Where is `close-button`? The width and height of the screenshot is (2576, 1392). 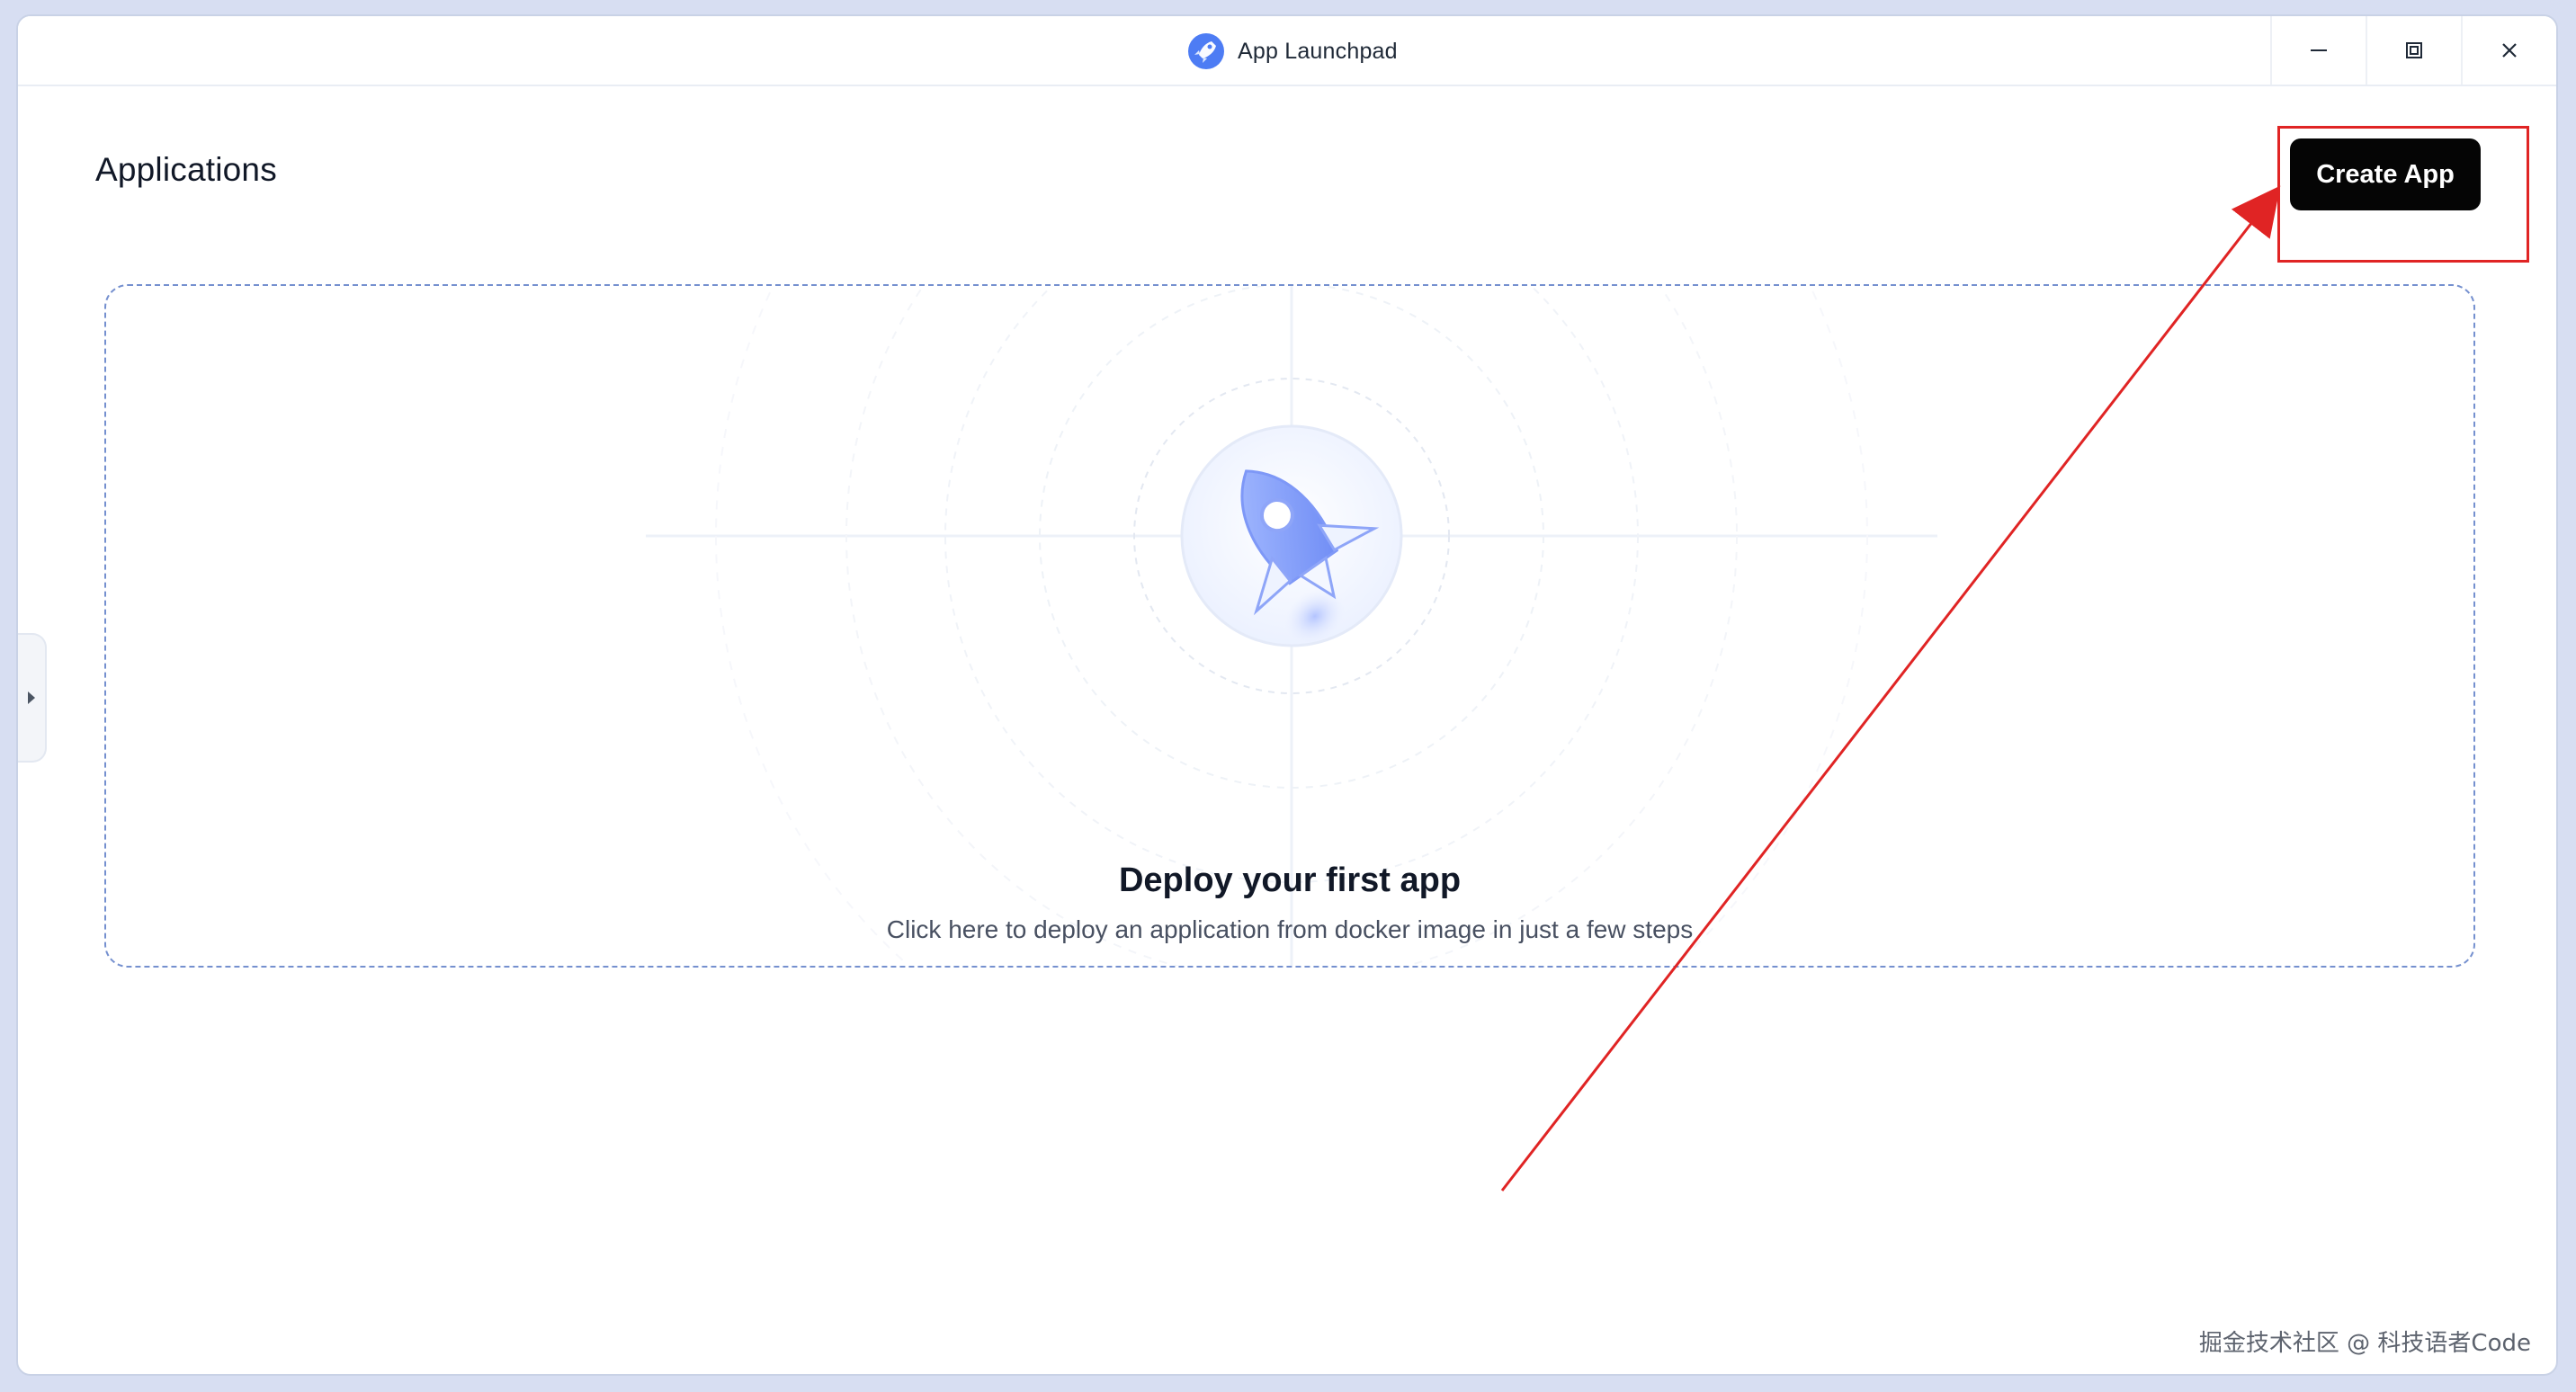
close-button is located at coordinates (2508, 50).